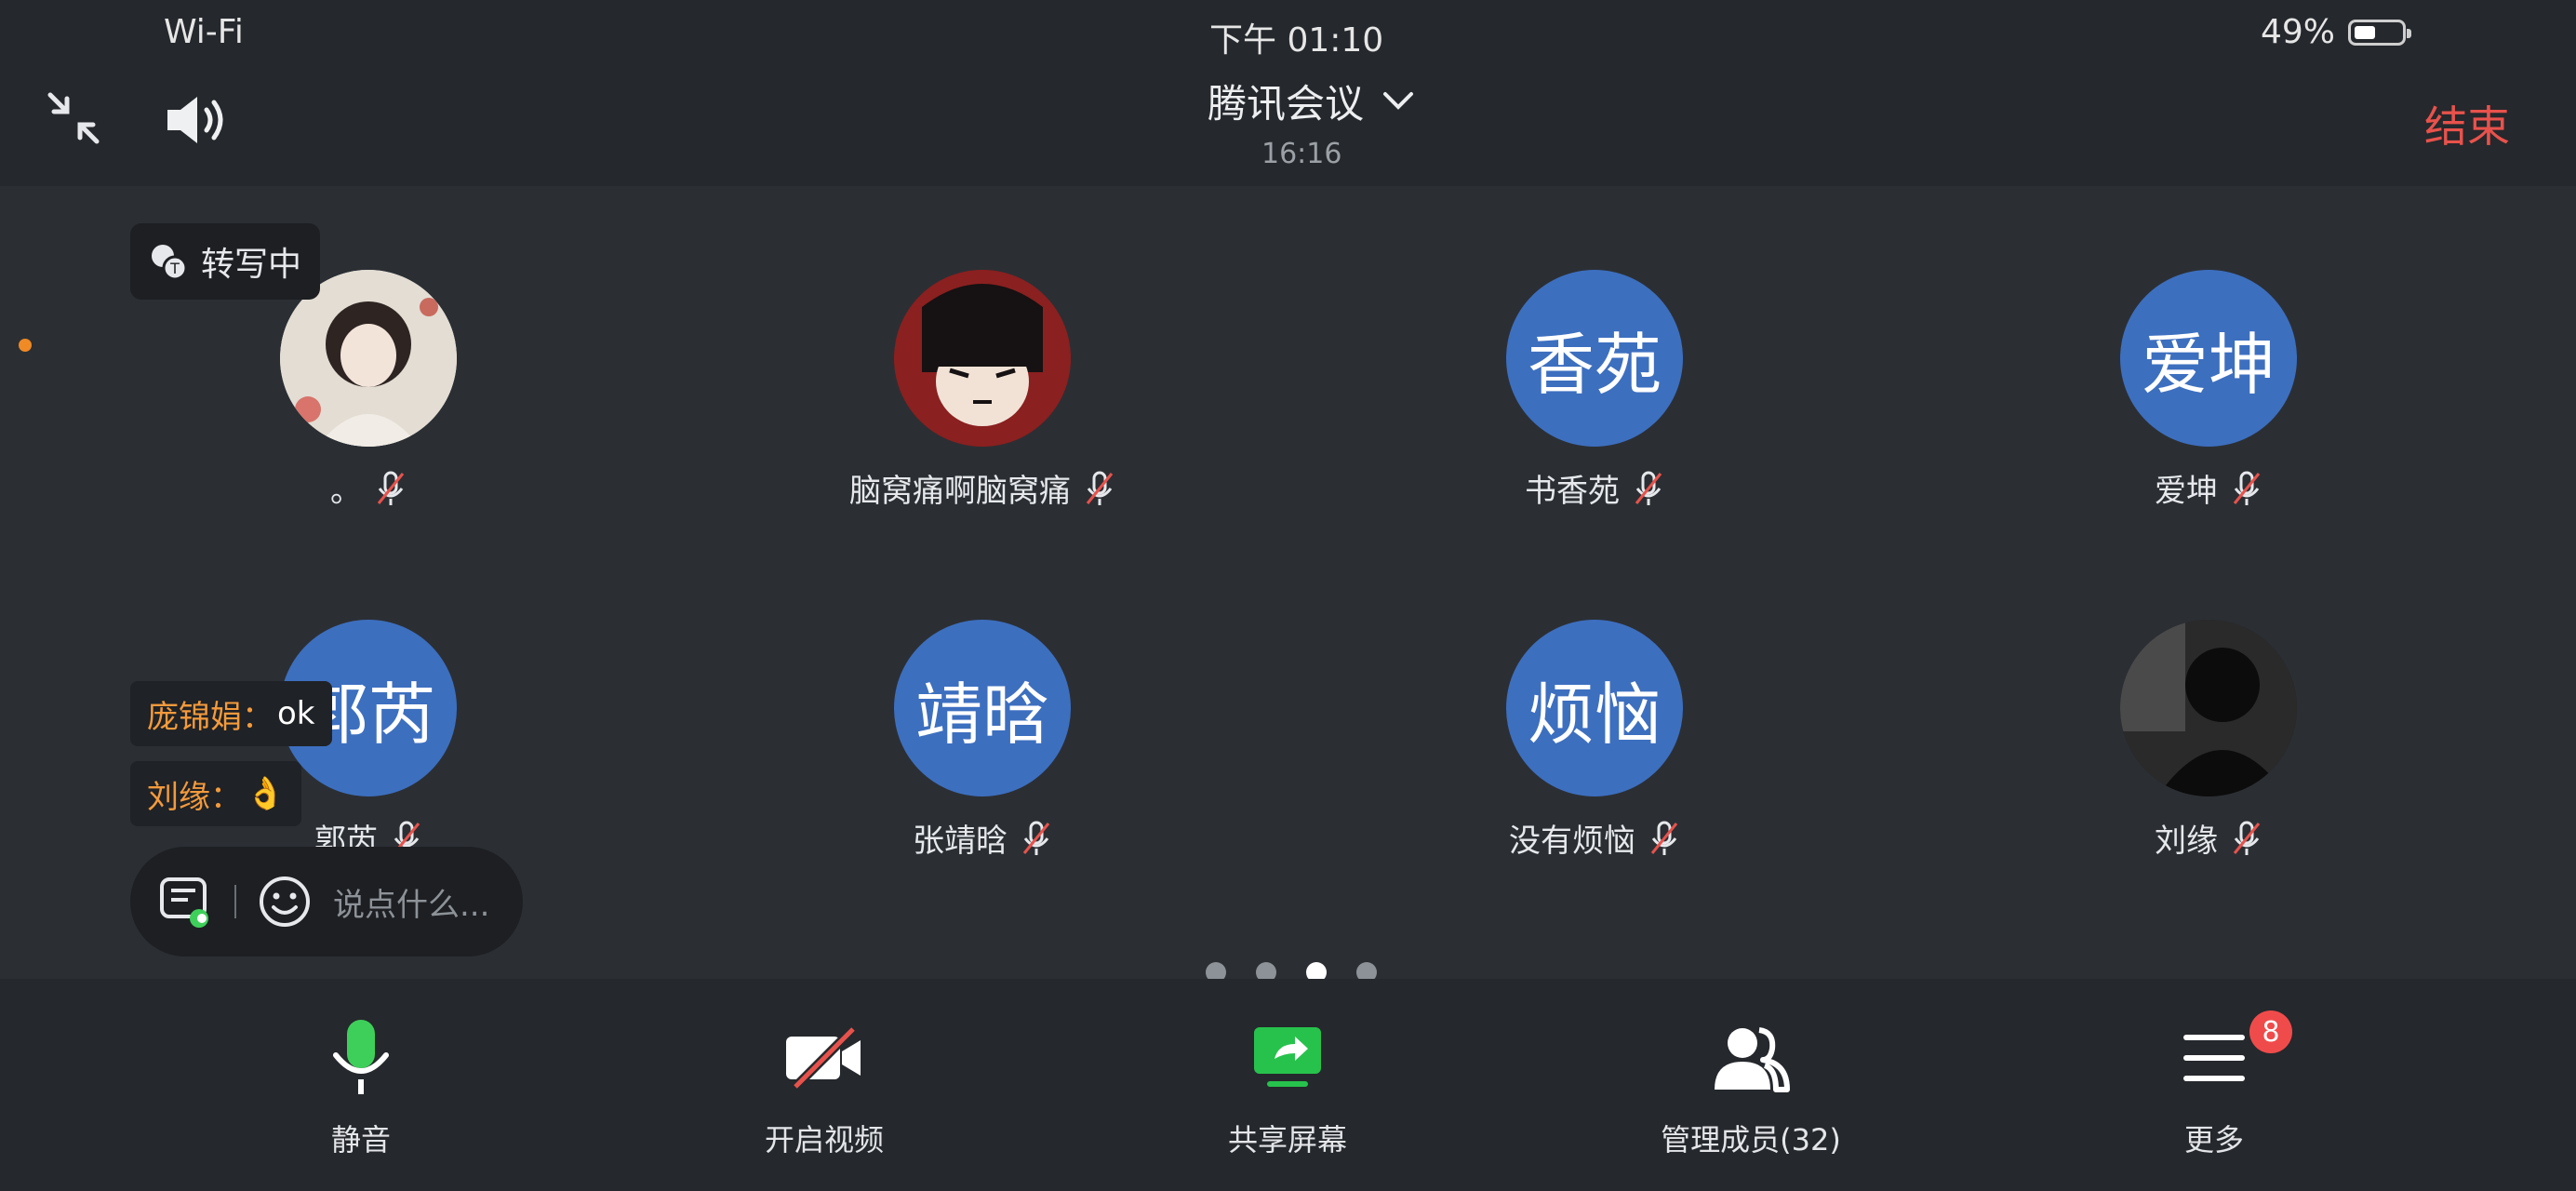  Describe the element at coordinates (1572, 491) in the screenshot. I see `participant-name: 书香苑` at that location.